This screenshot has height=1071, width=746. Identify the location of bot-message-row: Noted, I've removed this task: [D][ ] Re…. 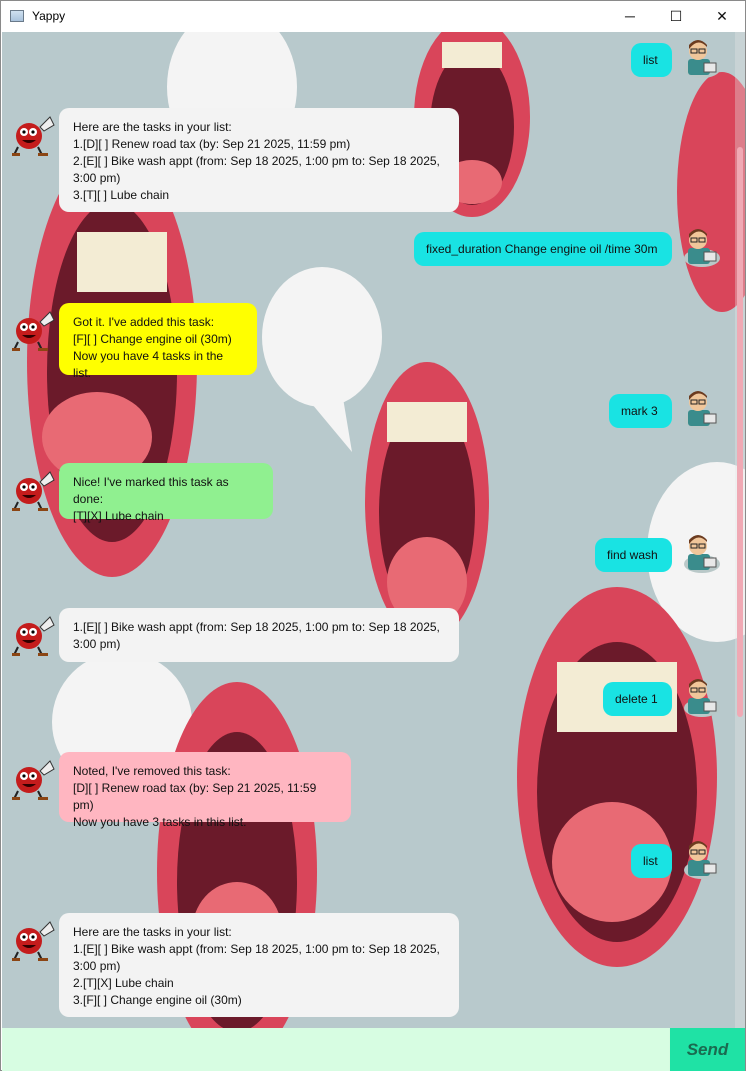
(368, 790).